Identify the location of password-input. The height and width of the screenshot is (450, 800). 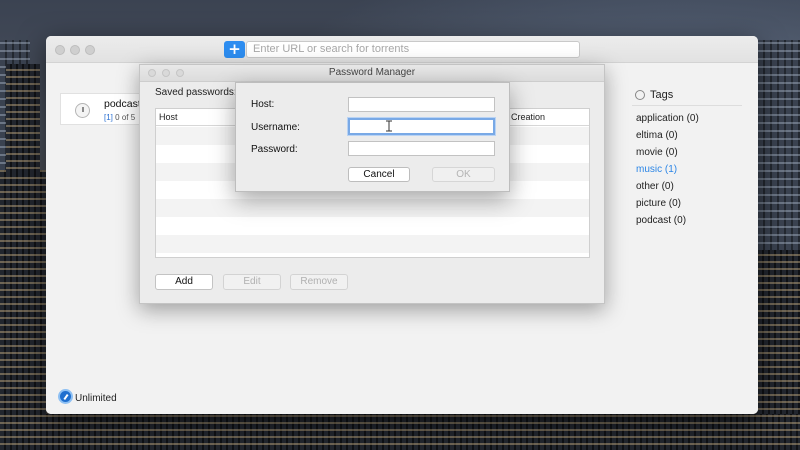
(421, 148).